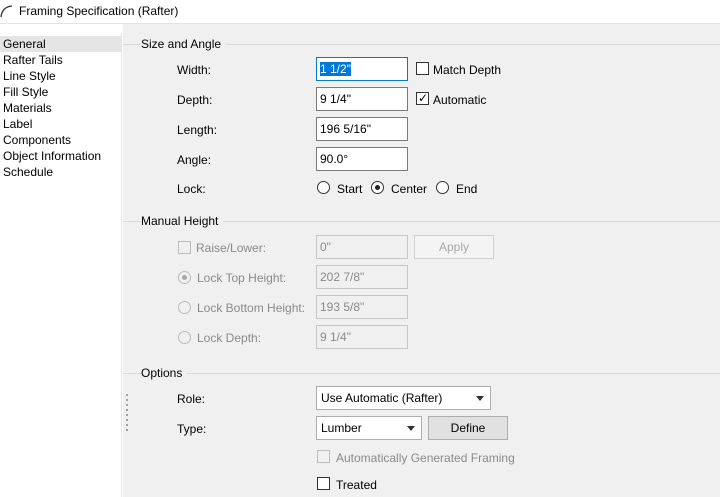  I want to click on match-depth-checkbox, so click(422, 68).